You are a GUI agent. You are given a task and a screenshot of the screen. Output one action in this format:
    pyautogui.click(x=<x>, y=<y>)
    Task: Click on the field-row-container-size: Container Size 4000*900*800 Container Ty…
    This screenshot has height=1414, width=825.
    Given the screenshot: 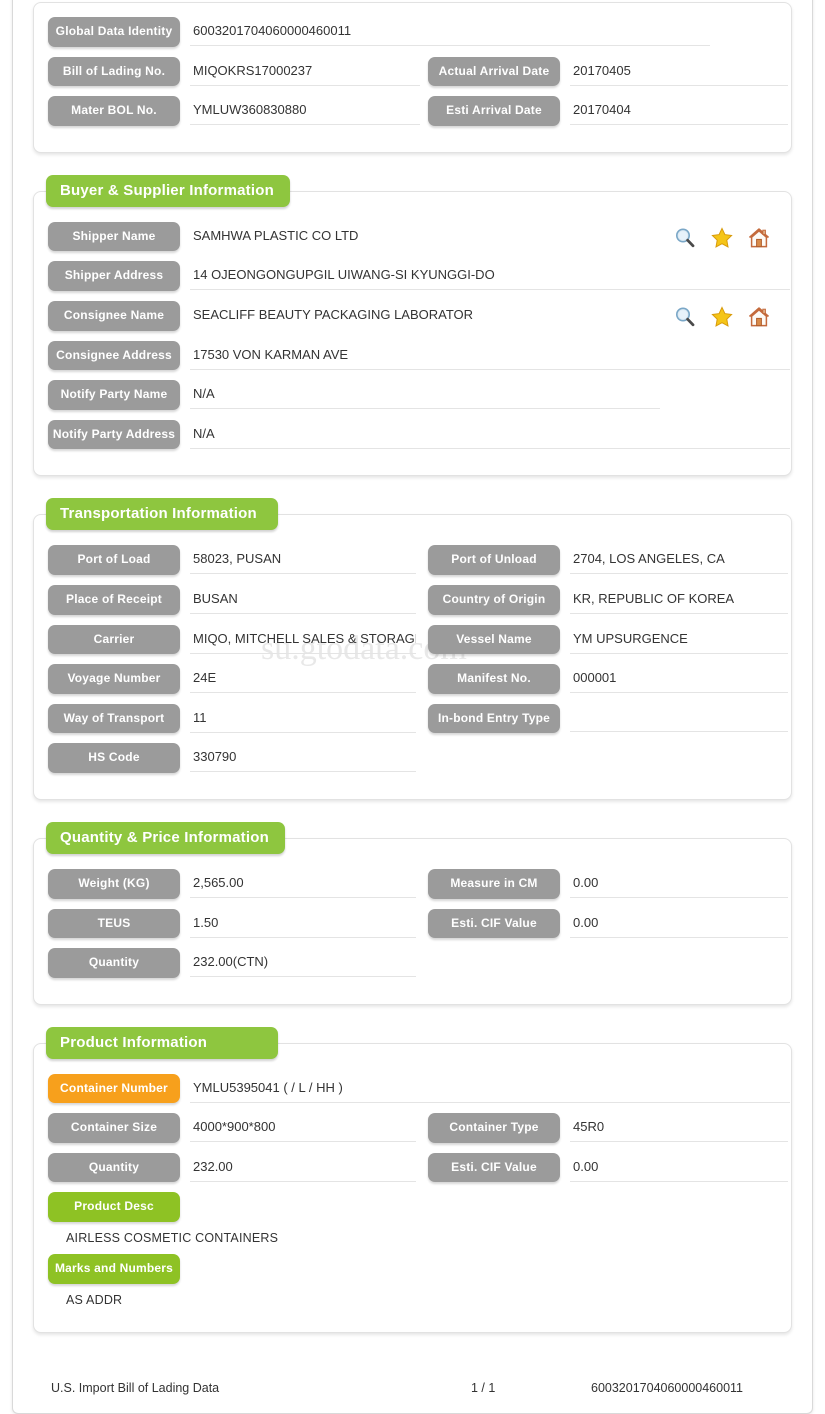 What is the action you would take?
    pyautogui.click(x=418, y=1128)
    